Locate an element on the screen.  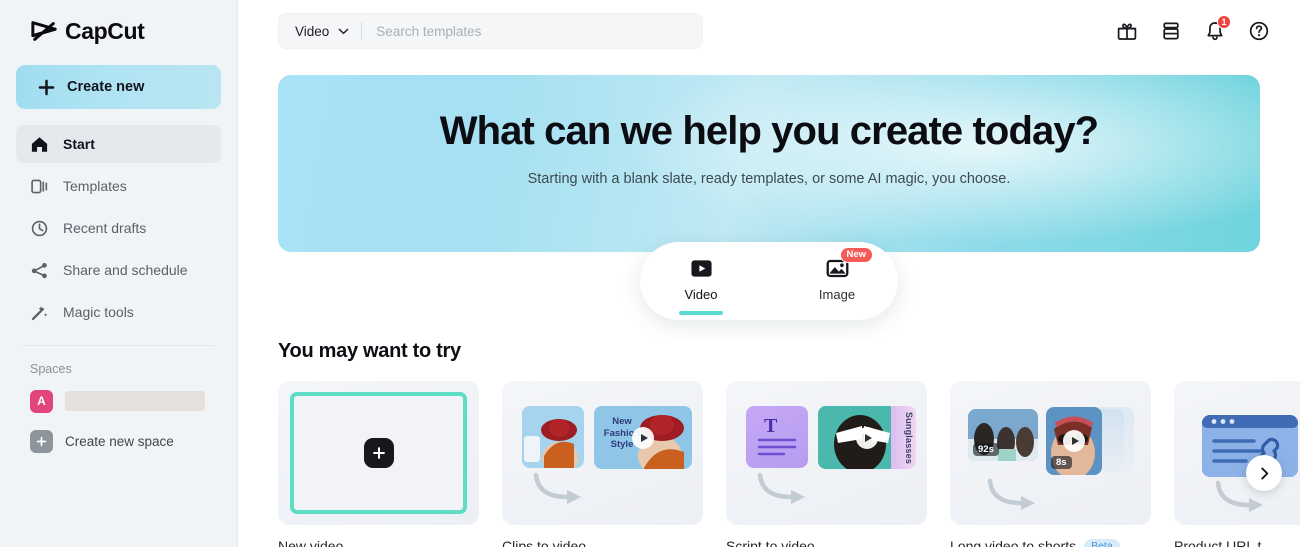
card-long-video-to-shorts: 92s 8s Long video to shorts Beta is located at coordinates (1050, 464).